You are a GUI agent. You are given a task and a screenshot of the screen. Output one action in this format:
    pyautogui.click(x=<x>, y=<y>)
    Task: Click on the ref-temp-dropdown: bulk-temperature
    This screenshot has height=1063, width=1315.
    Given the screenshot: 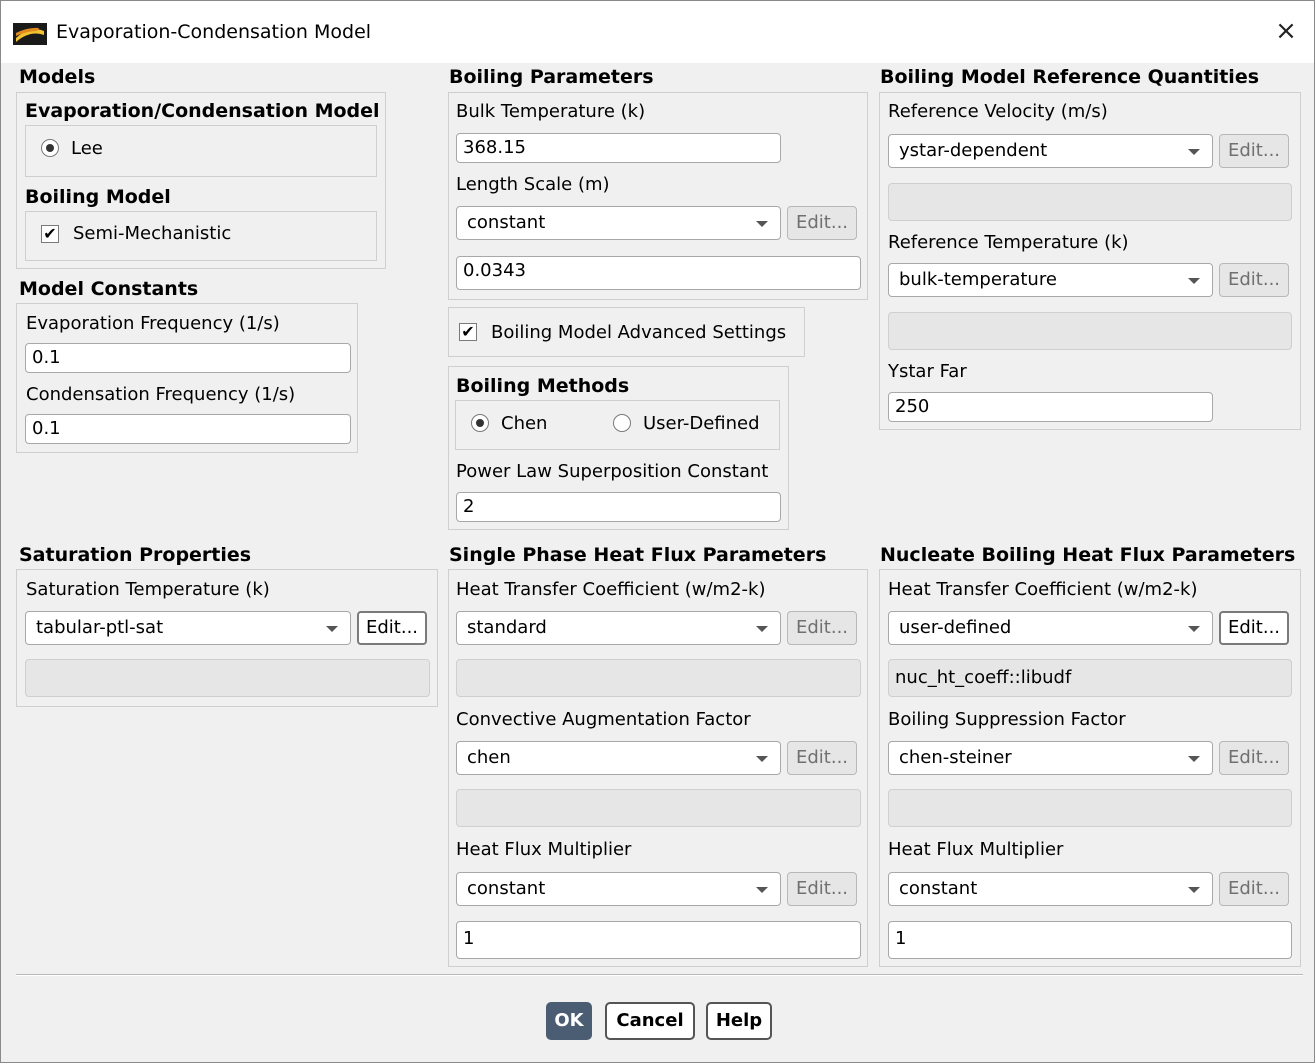 What is the action you would take?
    pyautogui.click(x=1050, y=280)
    